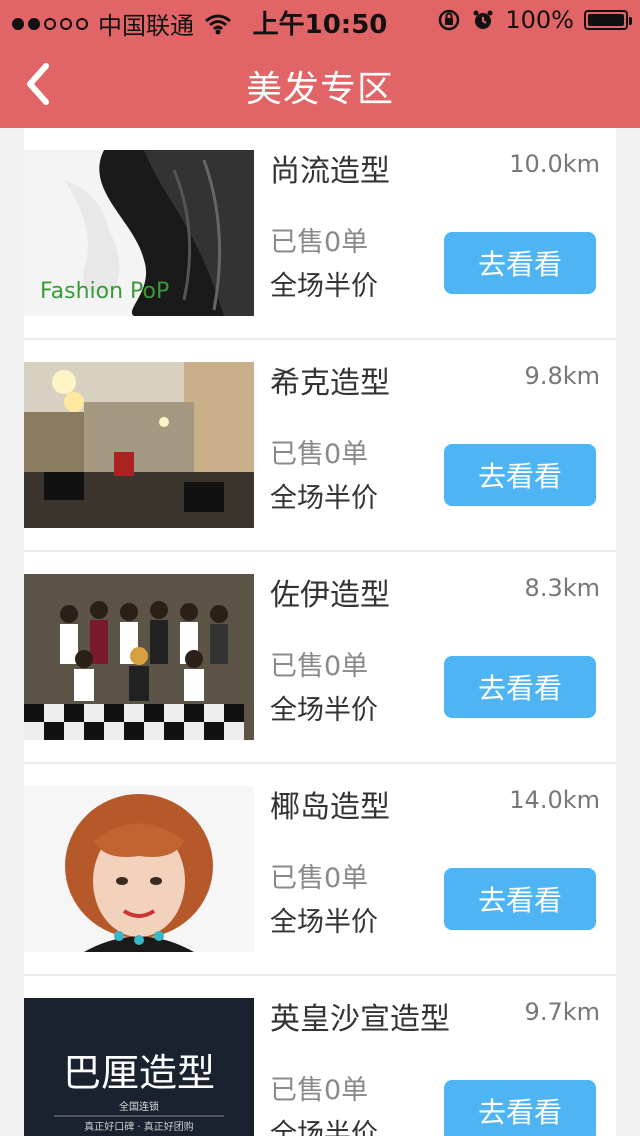 This screenshot has width=640, height=1136. Describe the element at coordinates (139, 1073) in the screenshot. I see `image-title: 巴厘造型` at that location.